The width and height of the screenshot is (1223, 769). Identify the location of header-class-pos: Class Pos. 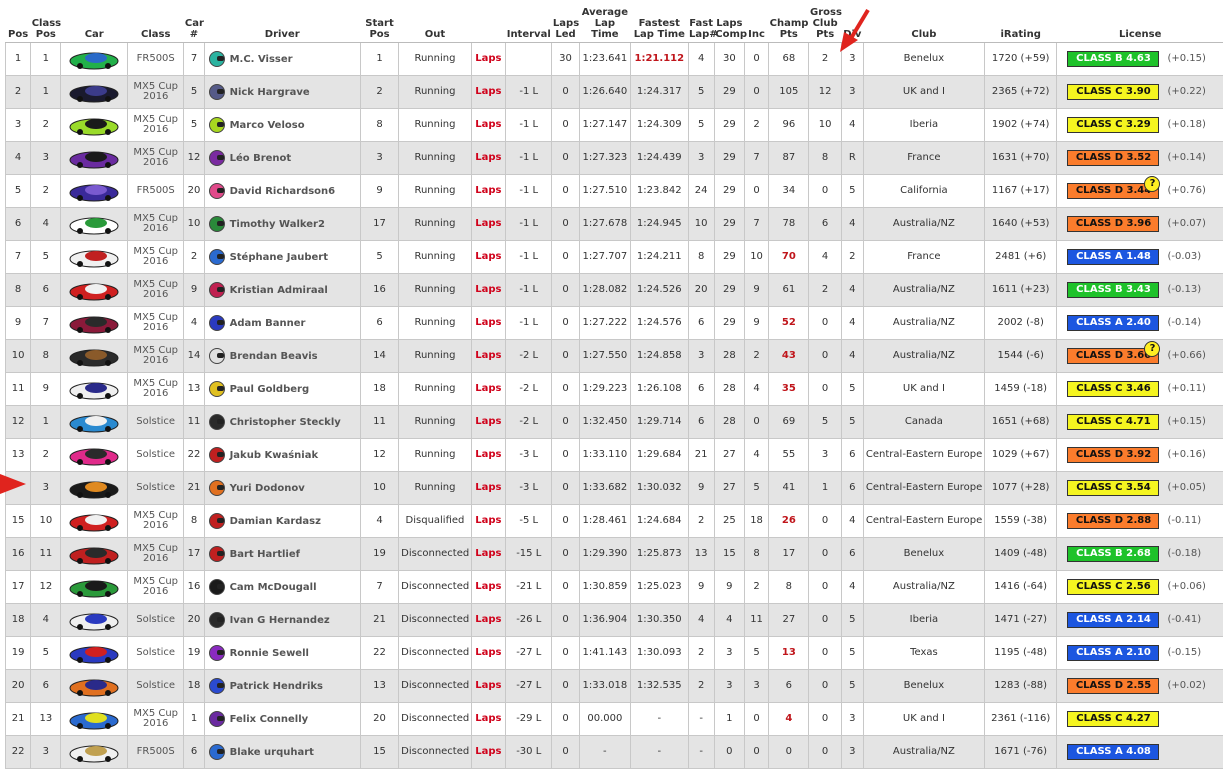
(46, 24).